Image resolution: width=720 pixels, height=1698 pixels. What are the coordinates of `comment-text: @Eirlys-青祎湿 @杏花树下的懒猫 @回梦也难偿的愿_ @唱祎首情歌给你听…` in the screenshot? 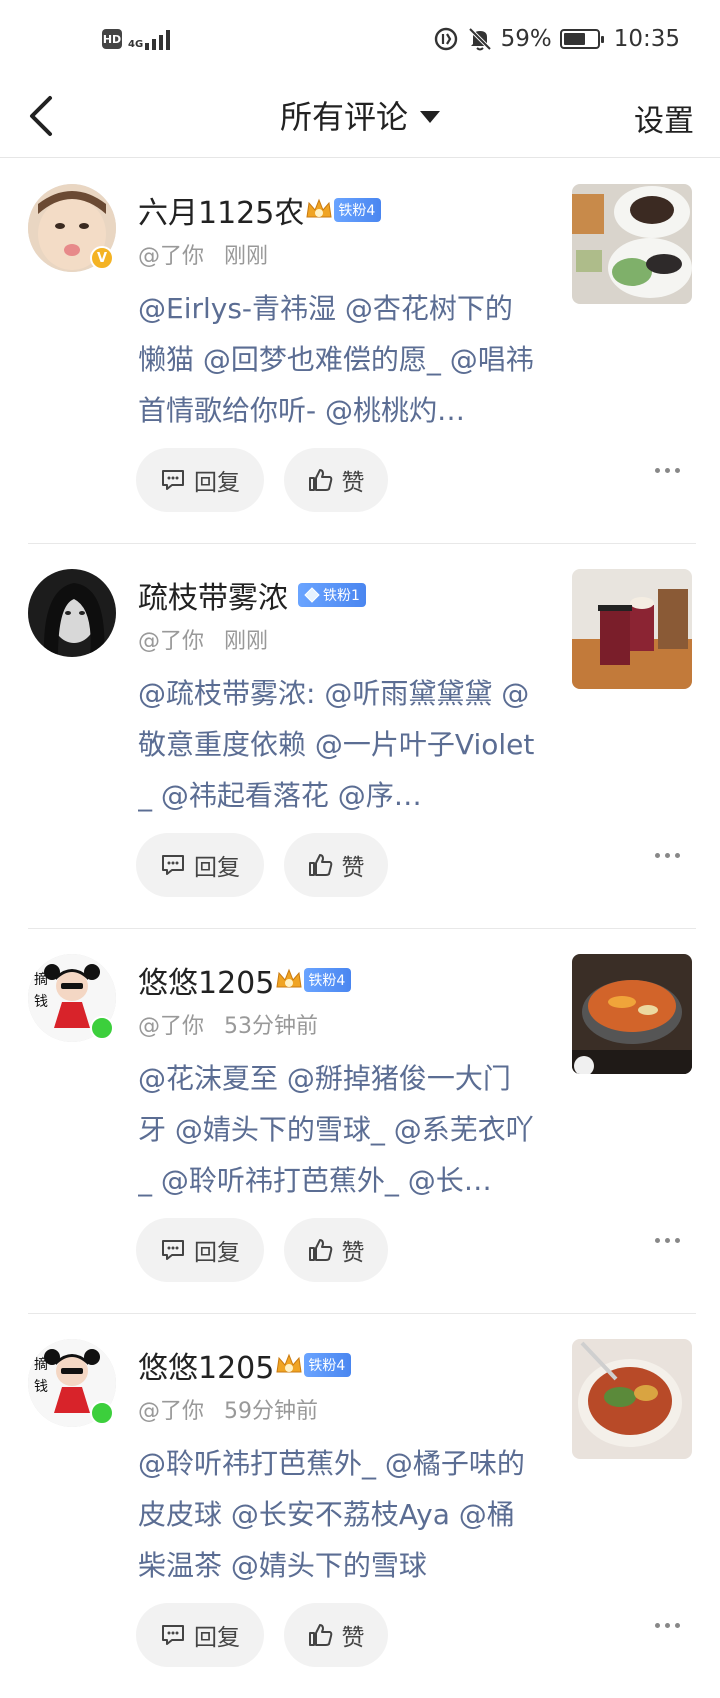 It's located at (338, 359).